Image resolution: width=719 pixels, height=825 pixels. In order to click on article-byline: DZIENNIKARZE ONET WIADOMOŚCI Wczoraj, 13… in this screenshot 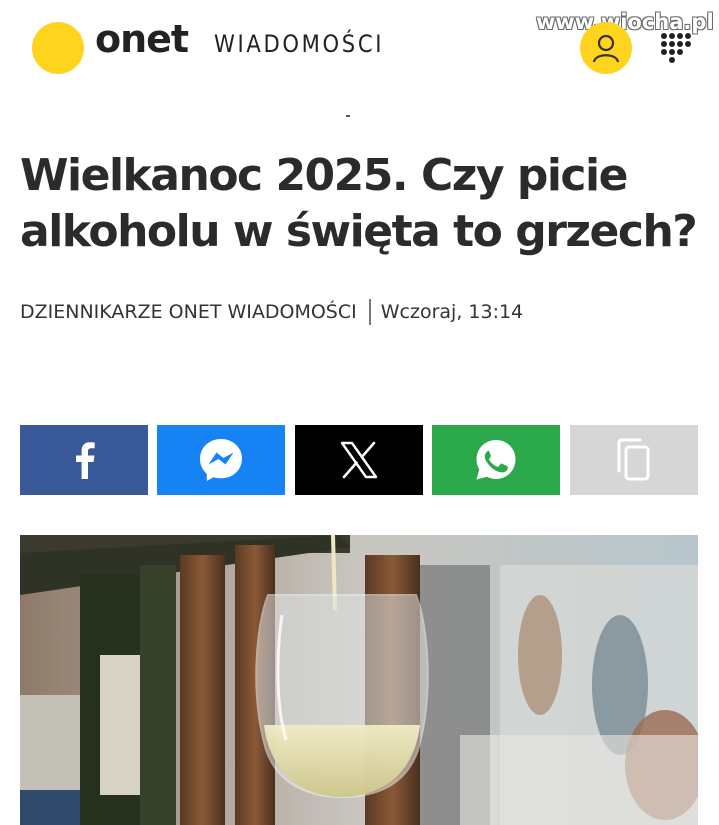, I will do `click(271, 312)`.